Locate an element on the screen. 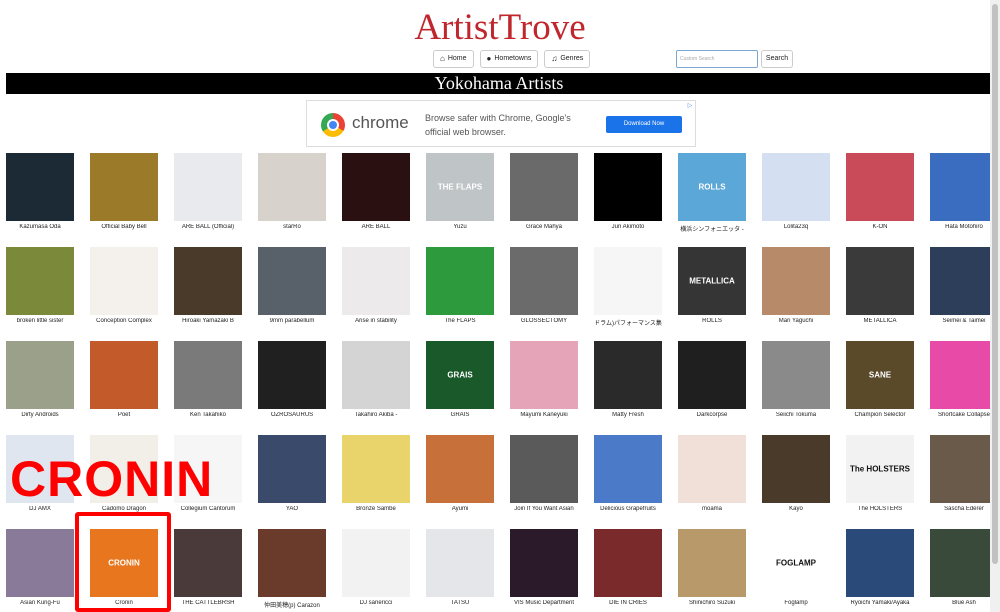 The height and width of the screenshot is (612, 1000). artist-name: Kazumasa Oda is located at coordinates (40, 227).